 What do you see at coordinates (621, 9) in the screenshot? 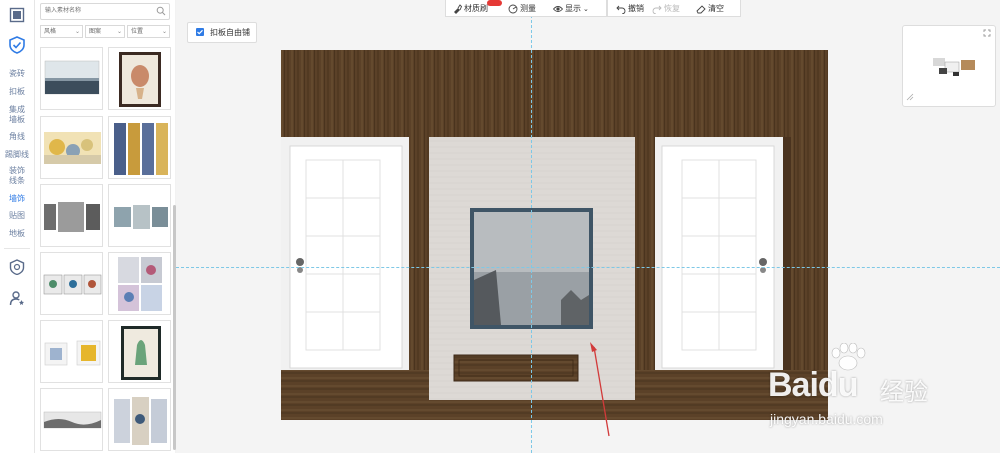
I see `undo-icon` at bounding box center [621, 9].